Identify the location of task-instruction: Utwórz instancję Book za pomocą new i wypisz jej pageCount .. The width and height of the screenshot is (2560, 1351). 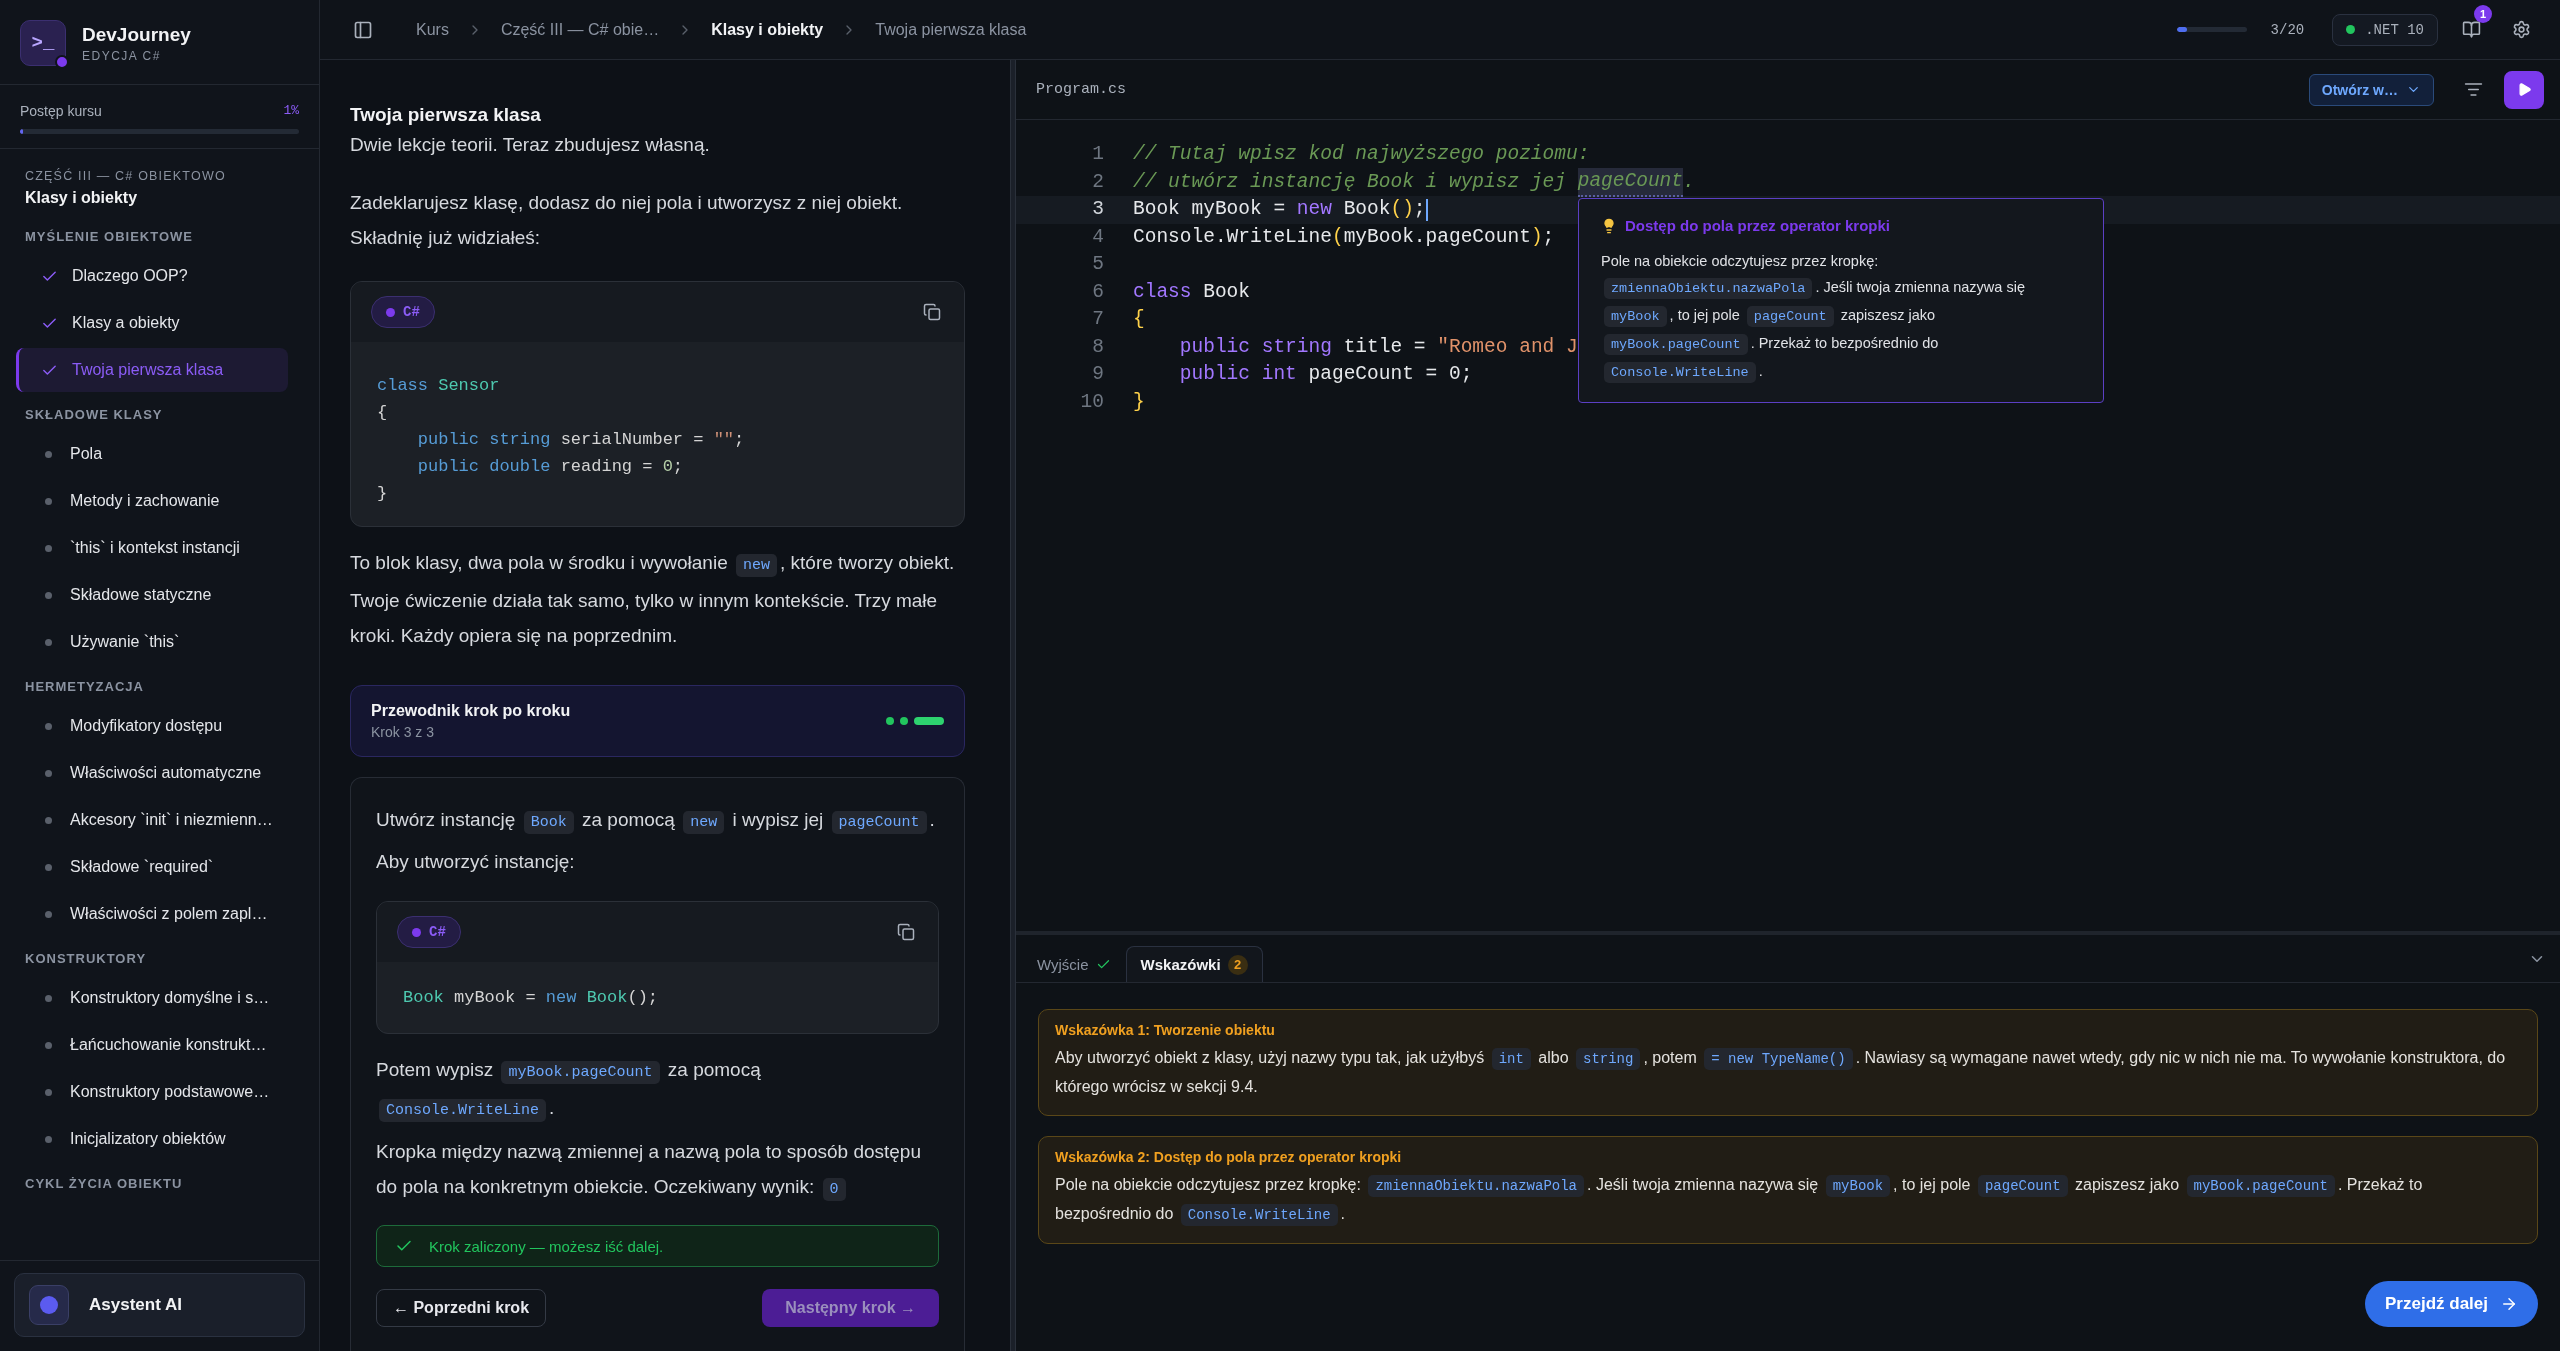
(657, 821).